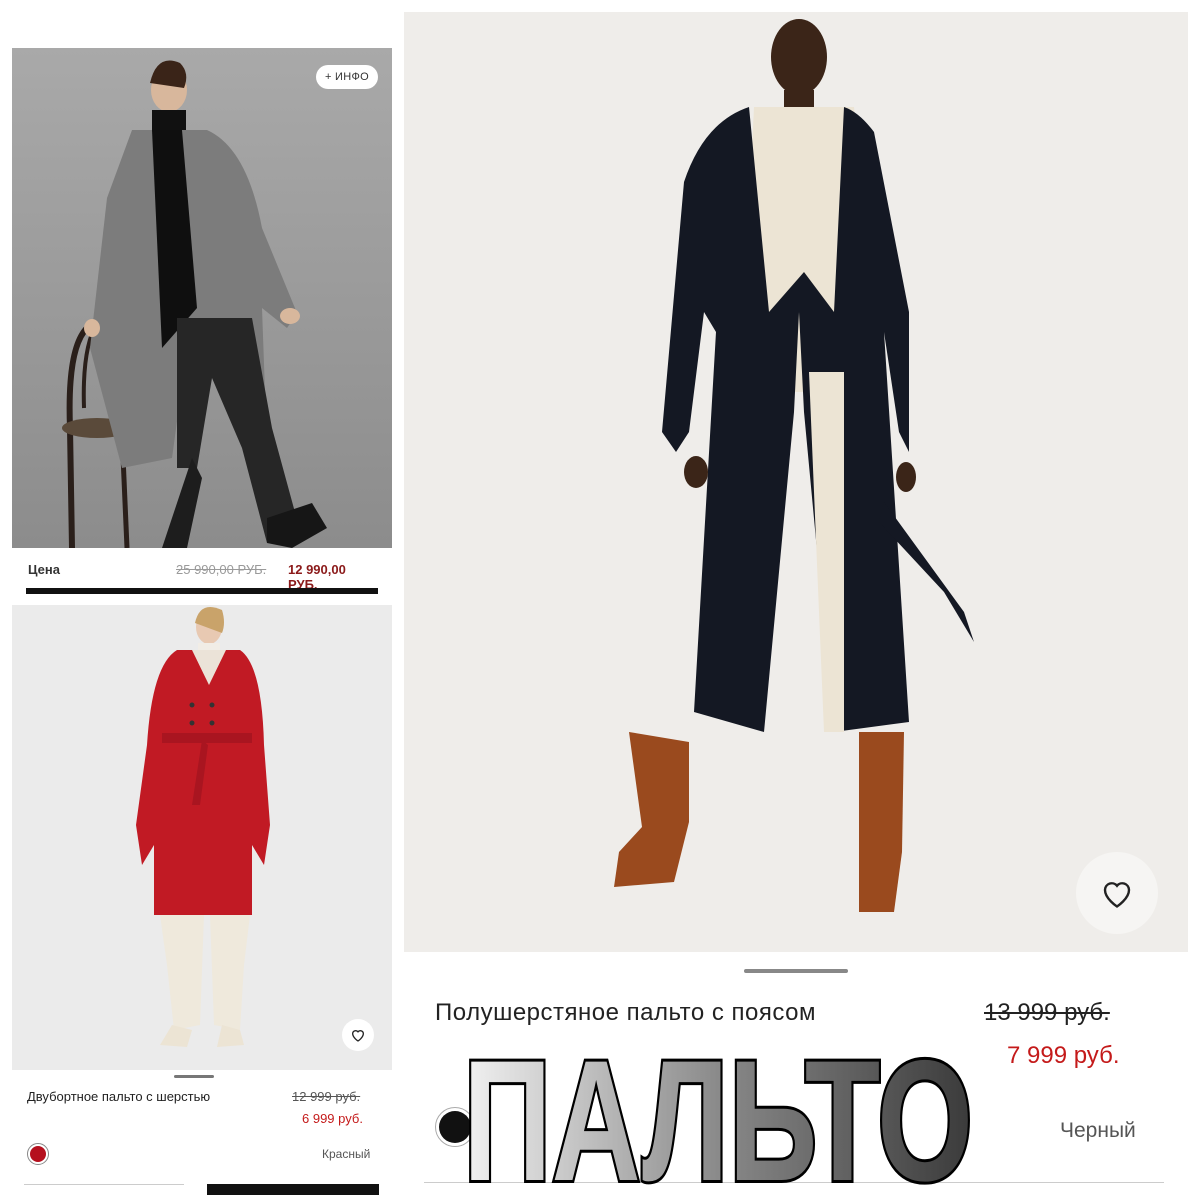 This screenshot has height=1200, width=1200. What do you see at coordinates (202, 591) in the screenshot?
I see `add-to-cart-bar` at bounding box center [202, 591].